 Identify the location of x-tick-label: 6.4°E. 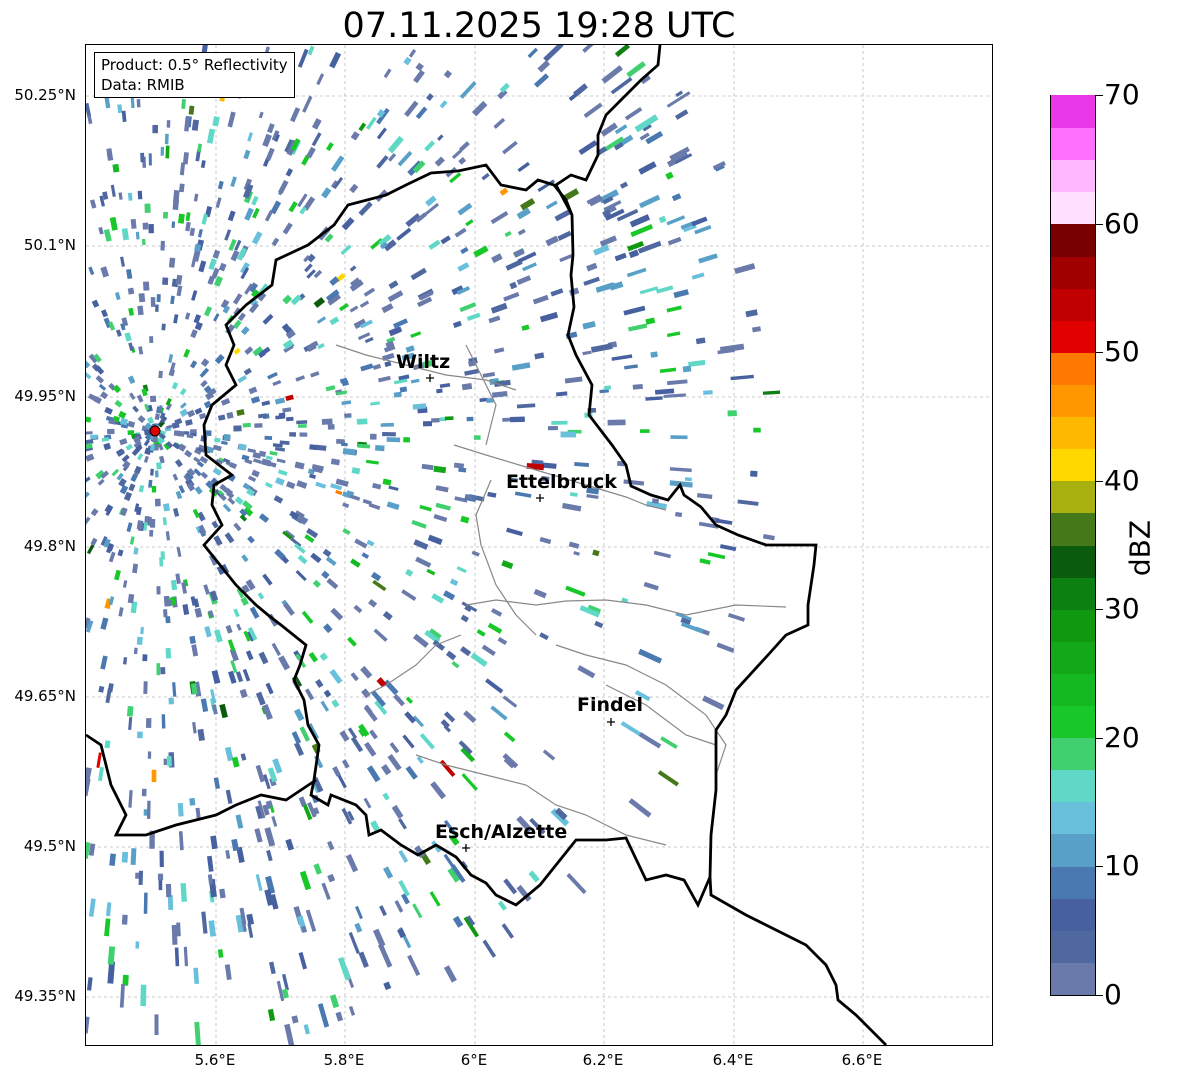
(733, 1060).